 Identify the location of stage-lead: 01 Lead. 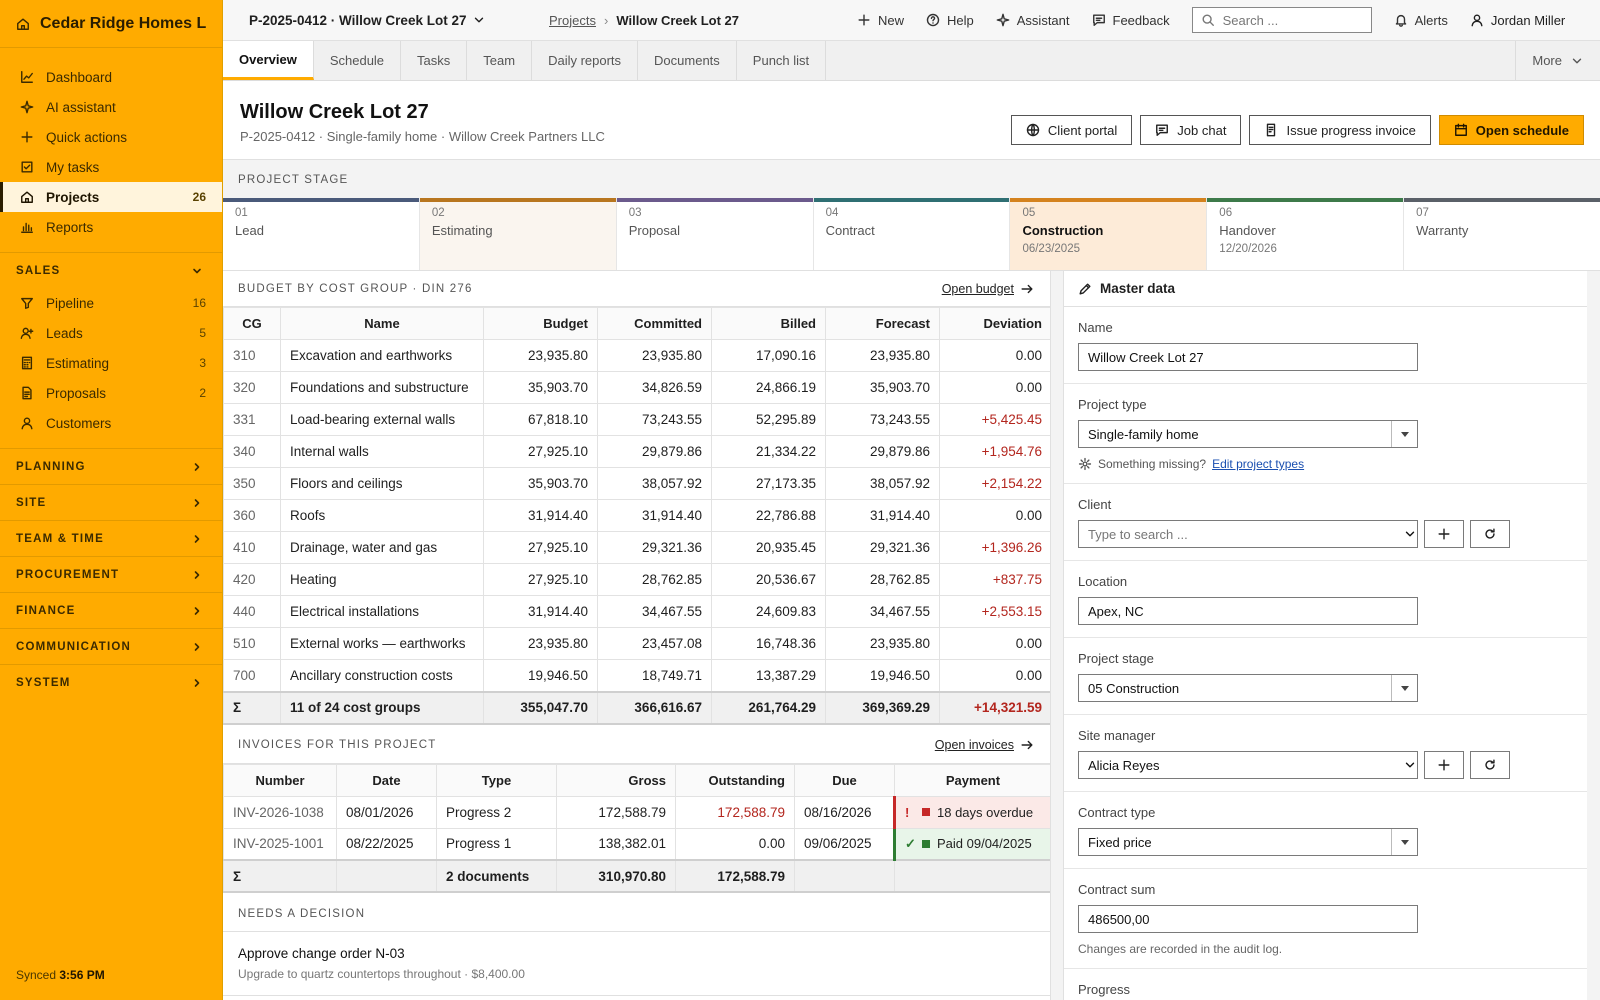
(321, 234).